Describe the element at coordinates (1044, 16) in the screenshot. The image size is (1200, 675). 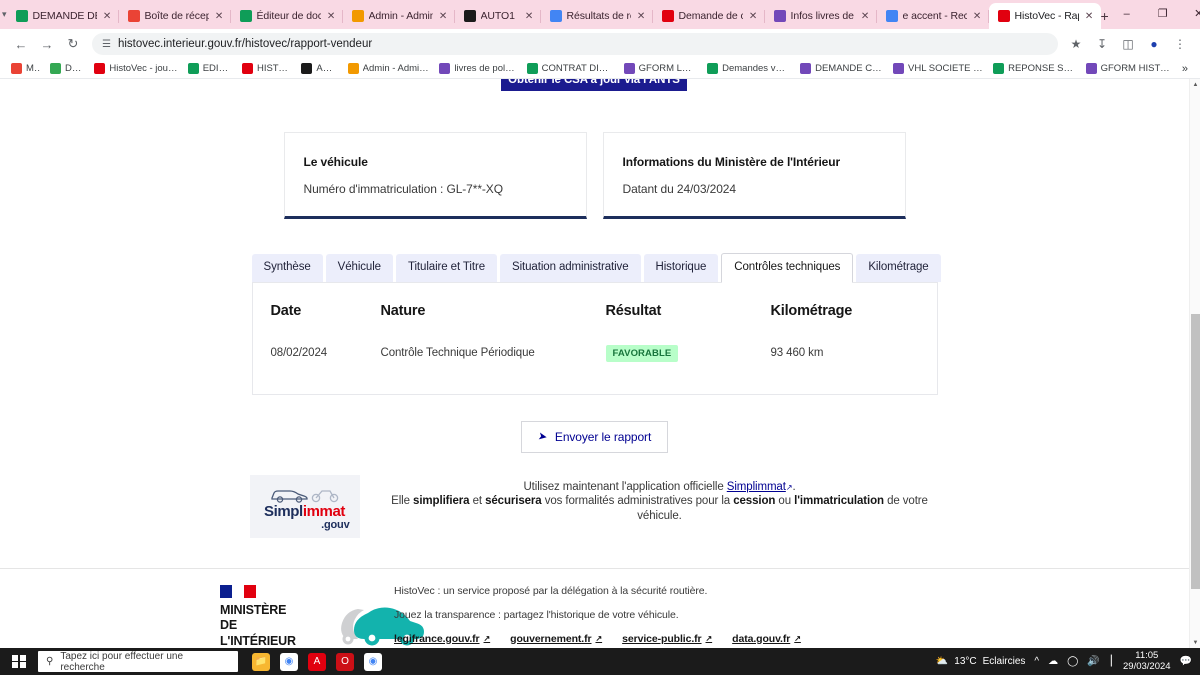
I see `browser-tab: HistoVec - Rappo ✕` at that location.